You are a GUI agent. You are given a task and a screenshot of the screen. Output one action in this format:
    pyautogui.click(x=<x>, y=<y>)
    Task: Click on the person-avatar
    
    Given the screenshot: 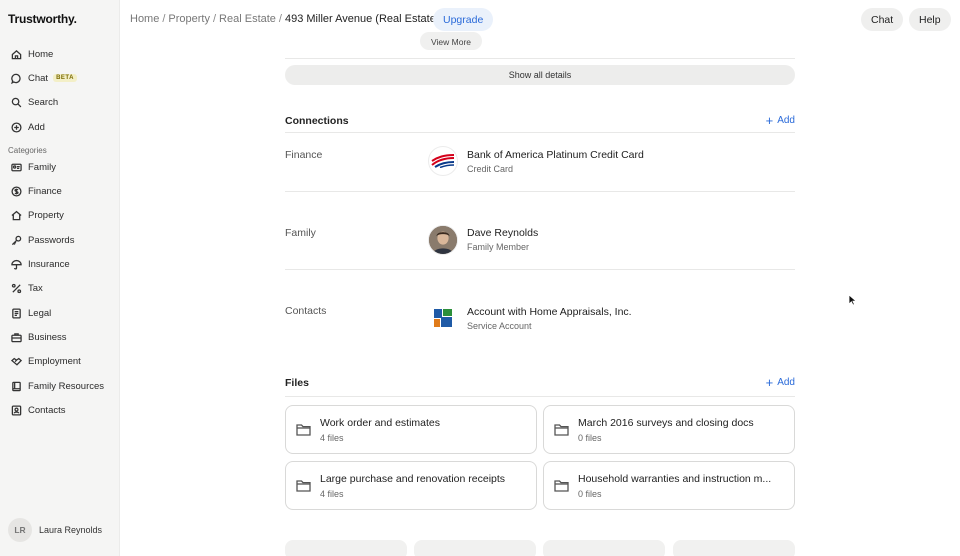 What is the action you would take?
    pyautogui.click(x=443, y=240)
    